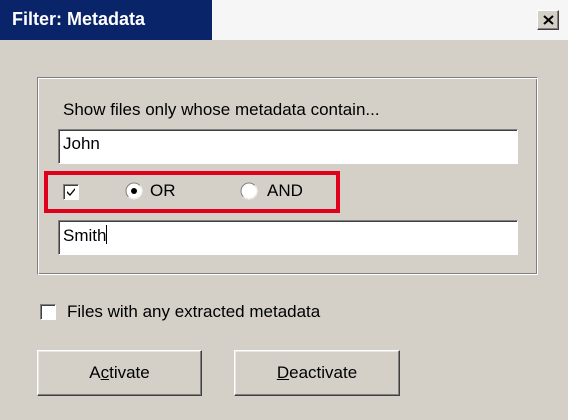 Image resolution: width=568 pixels, height=420 pixels. Describe the element at coordinates (107, 234) in the screenshot. I see `text-caret` at that location.